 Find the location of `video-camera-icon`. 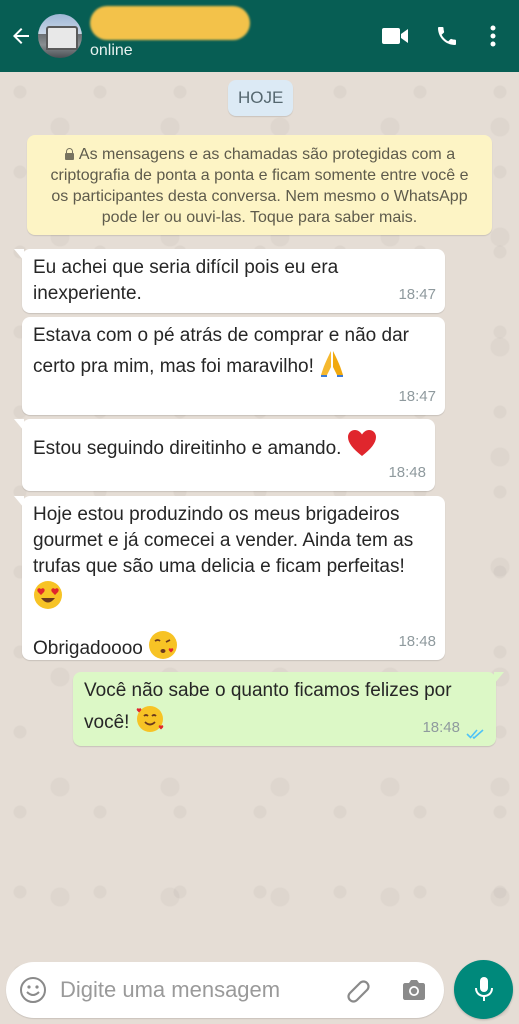

video-camera-icon is located at coordinates (395, 36).